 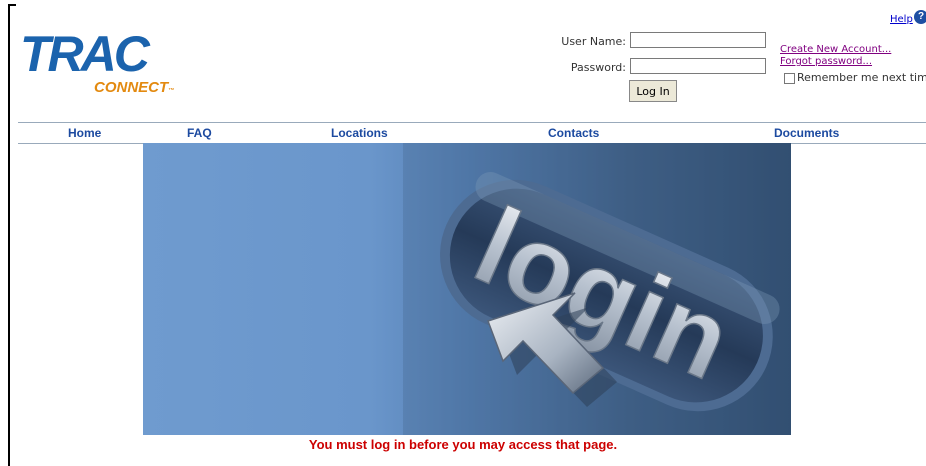 What do you see at coordinates (199, 133) in the screenshot?
I see `nav-faq: FAQ` at bounding box center [199, 133].